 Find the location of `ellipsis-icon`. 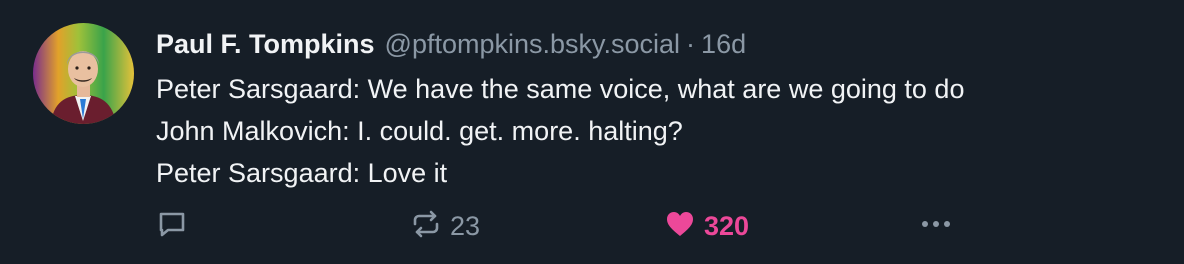

ellipsis-icon is located at coordinates (936, 226).